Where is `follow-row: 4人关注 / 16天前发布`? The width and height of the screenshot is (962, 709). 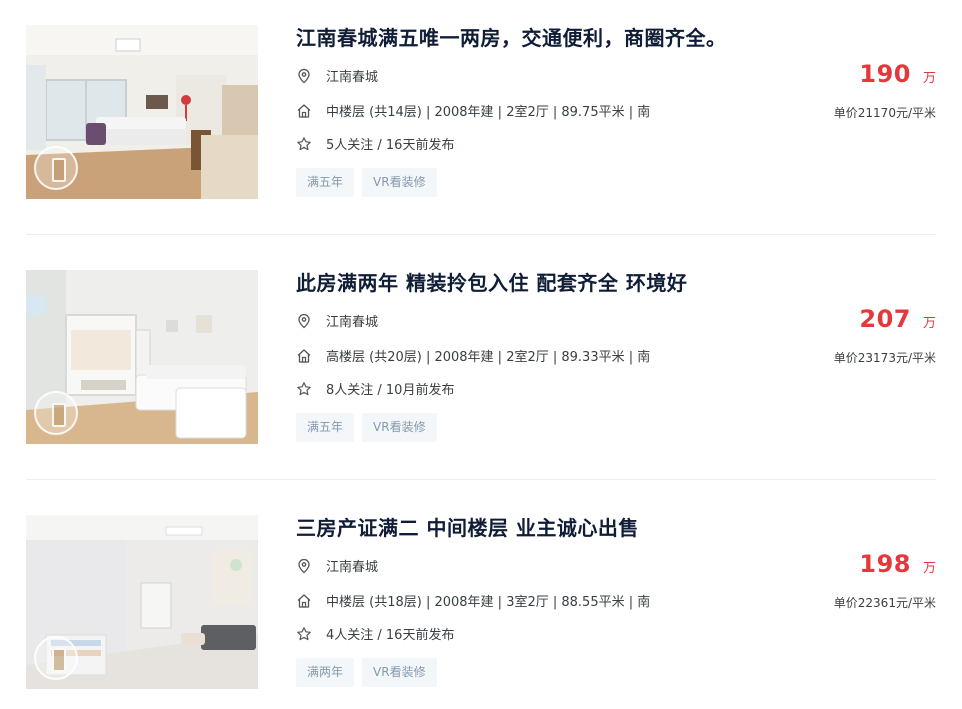
follow-row: 4人关注 / 16天前发布 is located at coordinates (375, 633).